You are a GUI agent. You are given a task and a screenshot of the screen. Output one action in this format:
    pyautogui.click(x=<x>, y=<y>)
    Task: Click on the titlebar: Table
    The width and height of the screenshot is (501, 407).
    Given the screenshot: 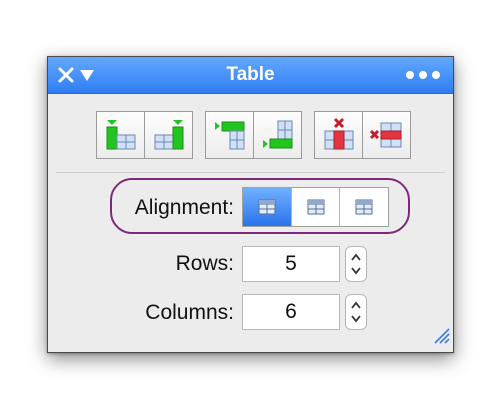 What is the action you would take?
    pyautogui.click(x=250, y=75)
    